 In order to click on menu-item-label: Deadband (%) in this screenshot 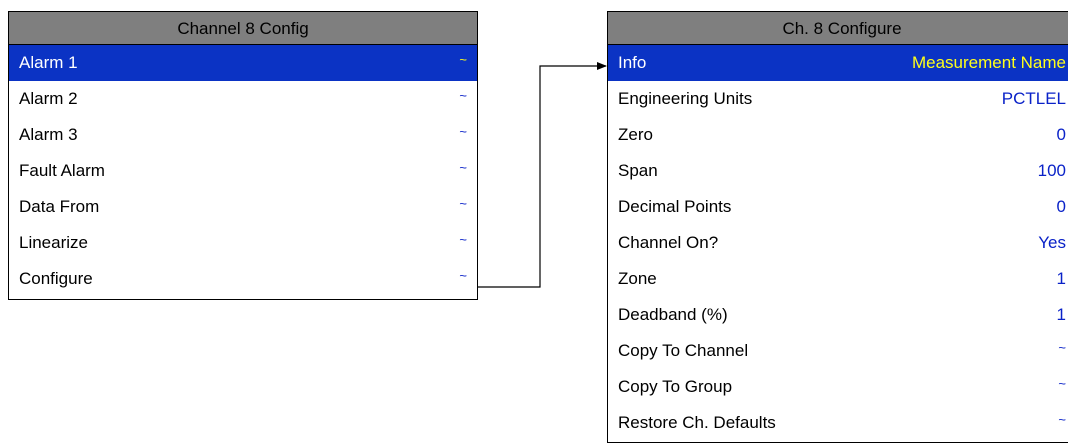, I will do `click(673, 314)`.